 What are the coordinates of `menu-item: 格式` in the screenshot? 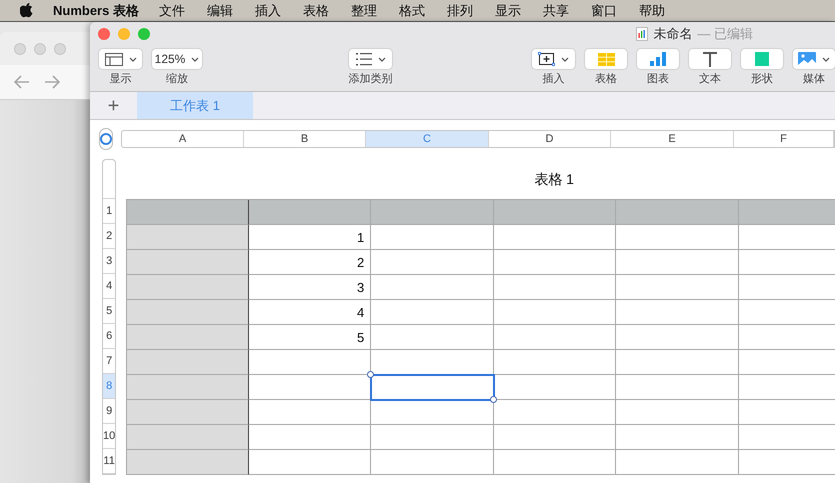 It's located at (411, 10).